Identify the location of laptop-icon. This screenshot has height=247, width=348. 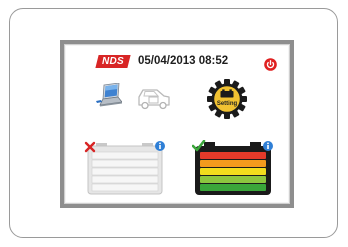
(109, 95).